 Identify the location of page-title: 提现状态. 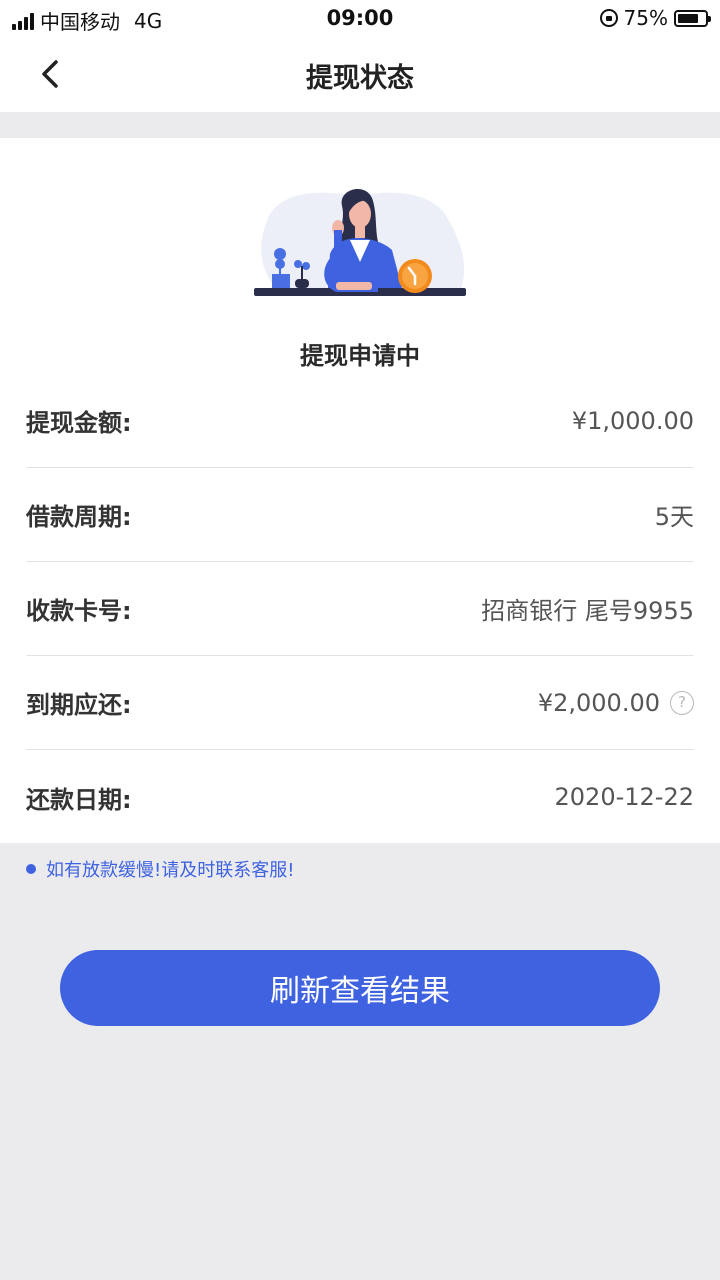
(360, 78).